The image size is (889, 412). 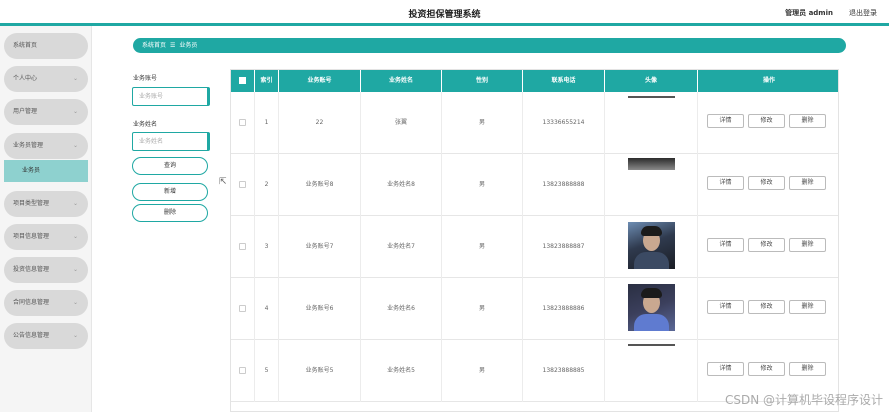 I want to click on cell-account: 业务账号8, so click(x=320, y=185).